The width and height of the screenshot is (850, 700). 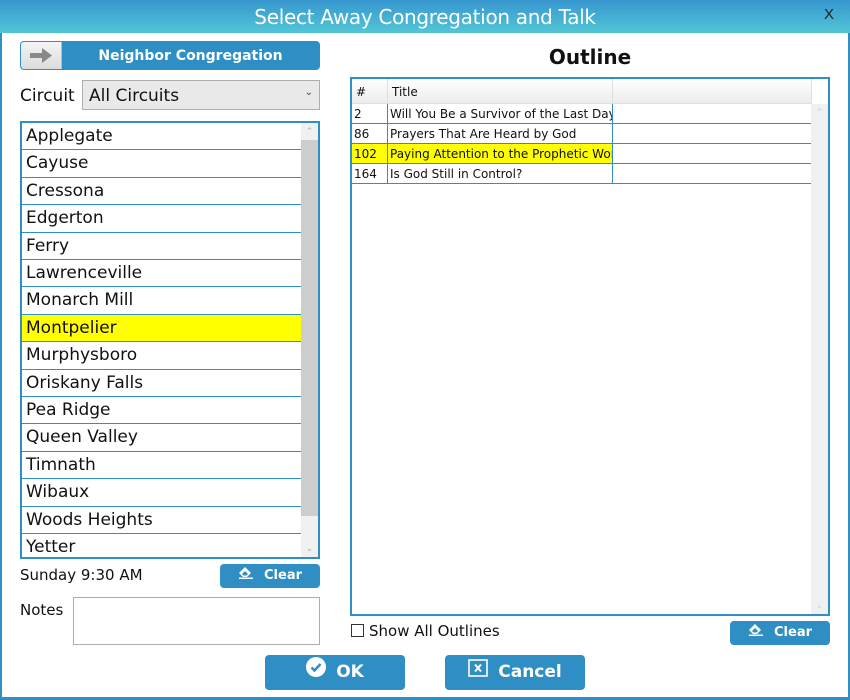 What do you see at coordinates (350, 672) in the screenshot?
I see `ok-label: OK` at bounding box center [350, 672].